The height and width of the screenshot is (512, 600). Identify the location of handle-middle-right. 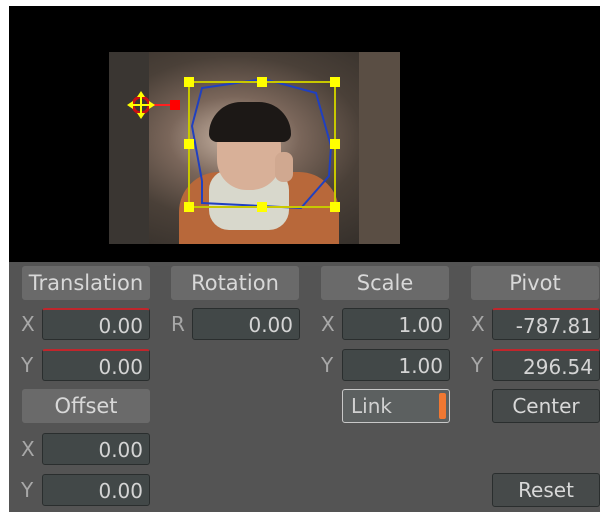
(335, 144).